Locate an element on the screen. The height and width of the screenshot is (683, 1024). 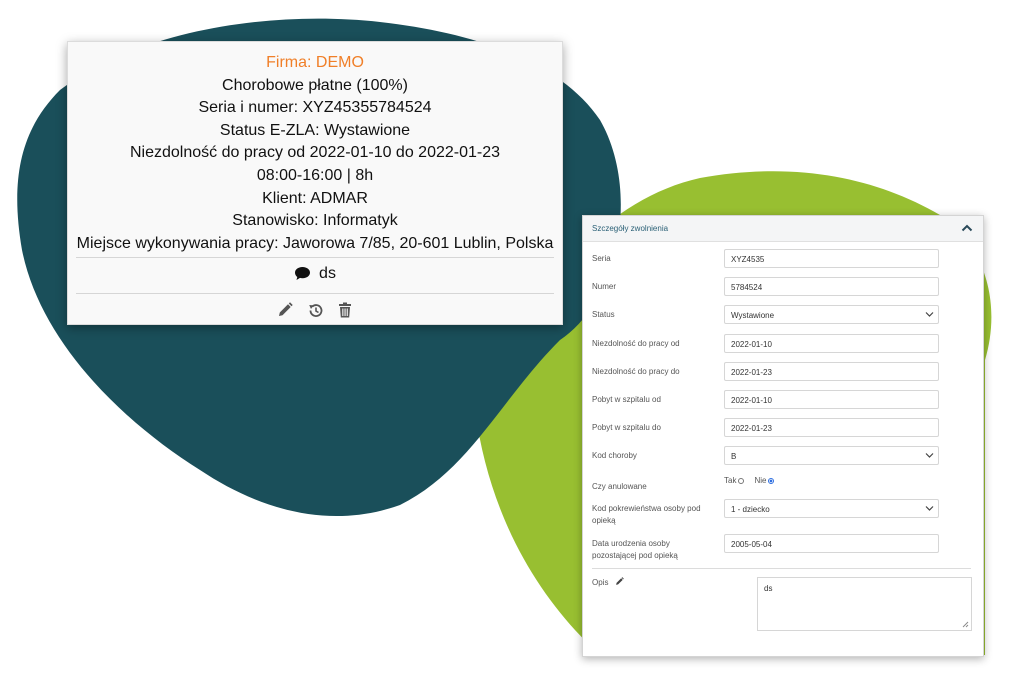
cancelled-radio-group: Tak Nie is located at coordinates (749, 480).